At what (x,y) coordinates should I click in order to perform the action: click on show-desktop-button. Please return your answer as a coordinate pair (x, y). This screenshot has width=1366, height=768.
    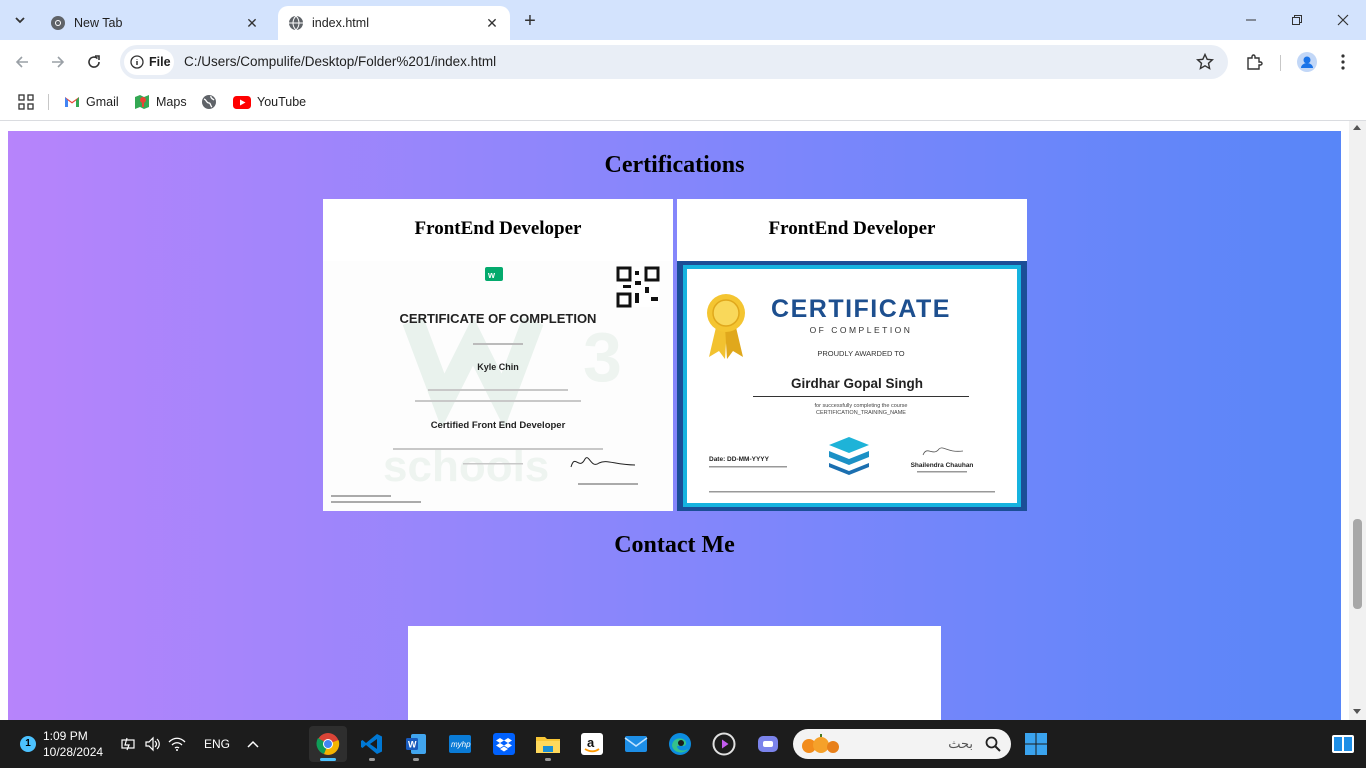
    Looking at the image, I should click on (1343, 744).